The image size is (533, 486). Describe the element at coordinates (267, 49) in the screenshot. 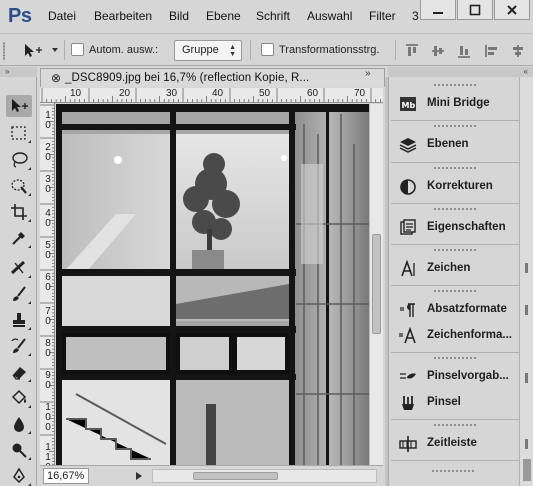

I see `transform-controls-checkbox` at that location.